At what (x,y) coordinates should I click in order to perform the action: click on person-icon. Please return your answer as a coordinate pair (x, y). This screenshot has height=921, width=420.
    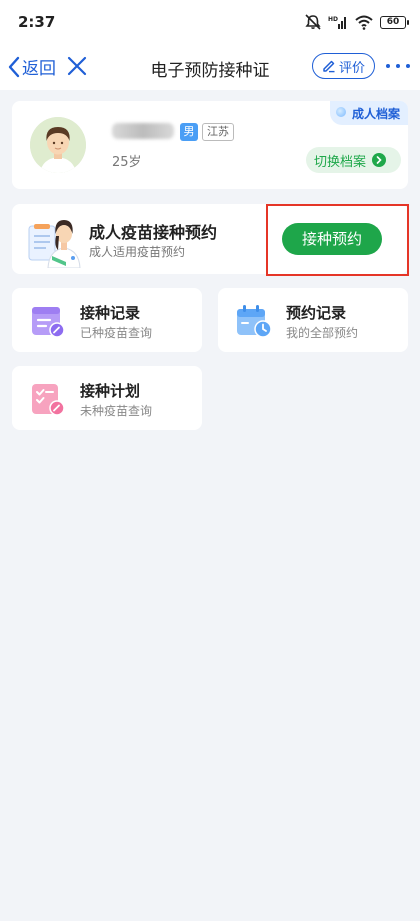
    Looking at the image, I should click on (58, 145).